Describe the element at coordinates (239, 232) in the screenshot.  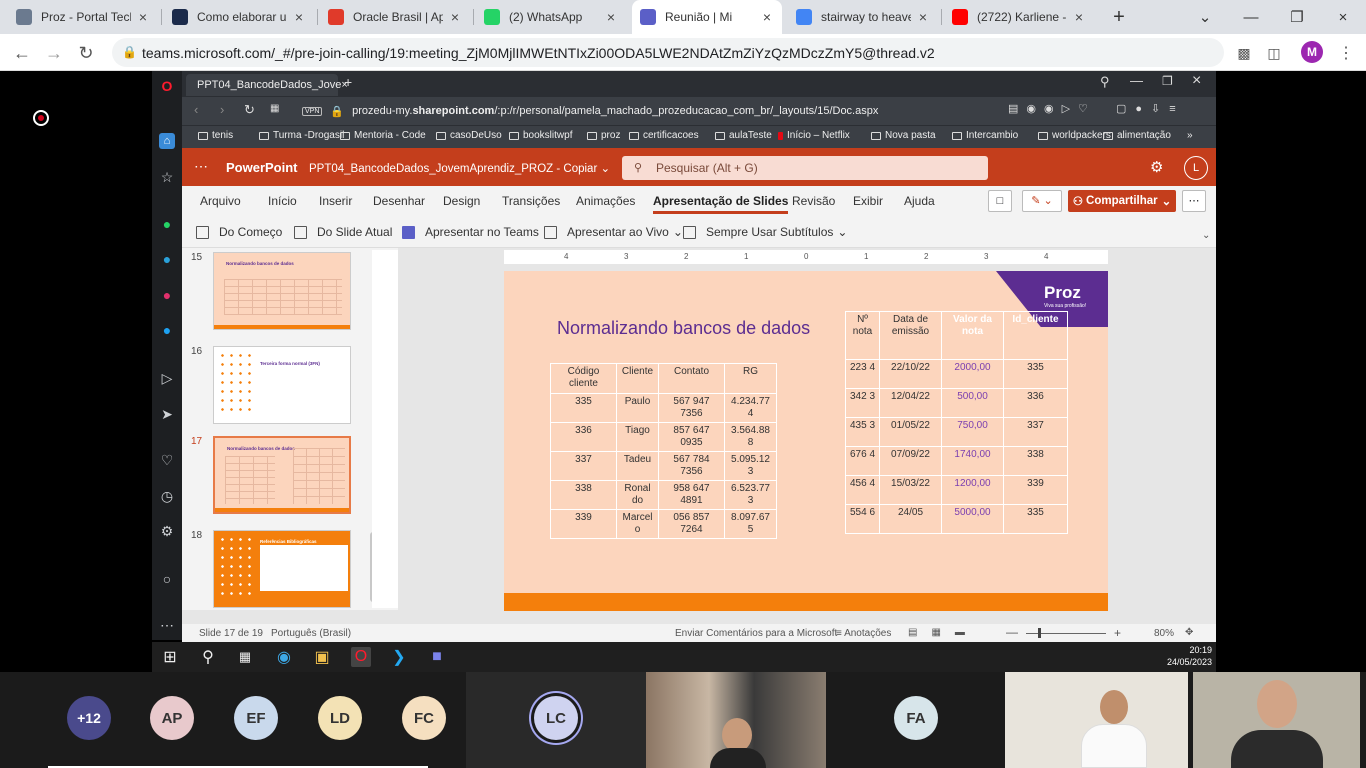
I see `ribbon-command: Do Começo` at that location.